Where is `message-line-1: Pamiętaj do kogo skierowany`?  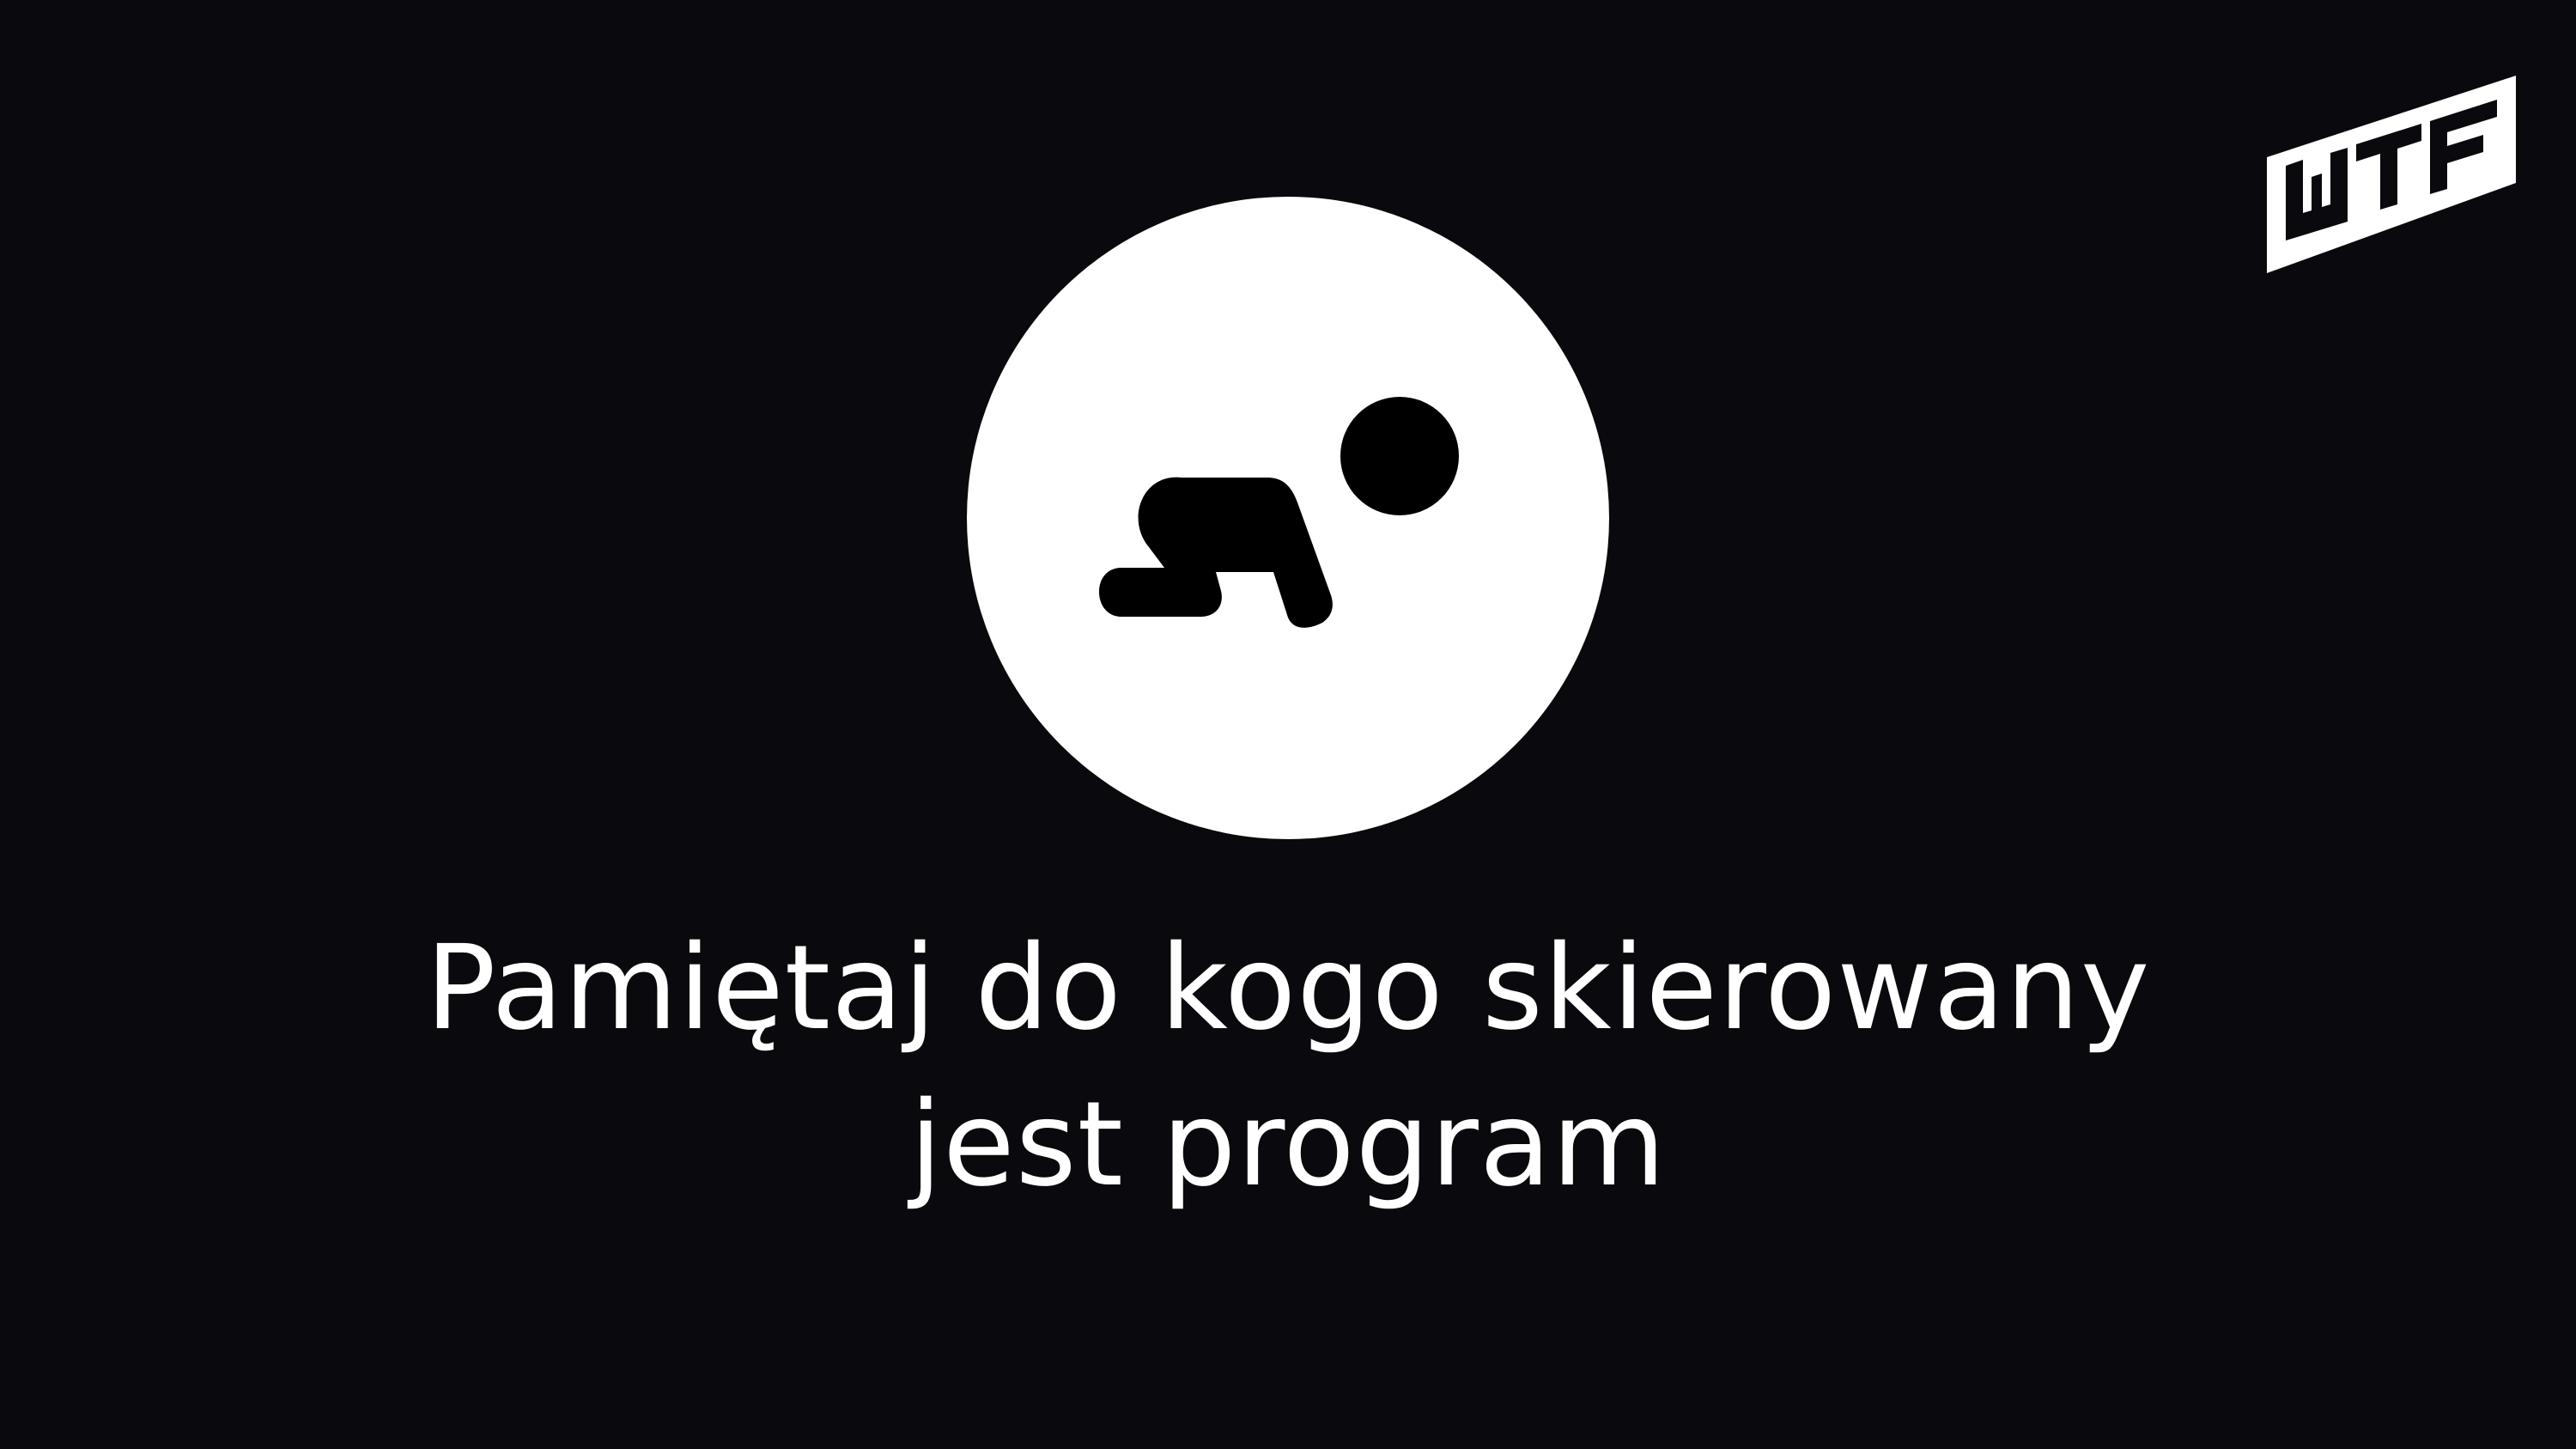
message-line-1: Pamiętaj do kogo skierowany is located at coordinates (1288, 988).